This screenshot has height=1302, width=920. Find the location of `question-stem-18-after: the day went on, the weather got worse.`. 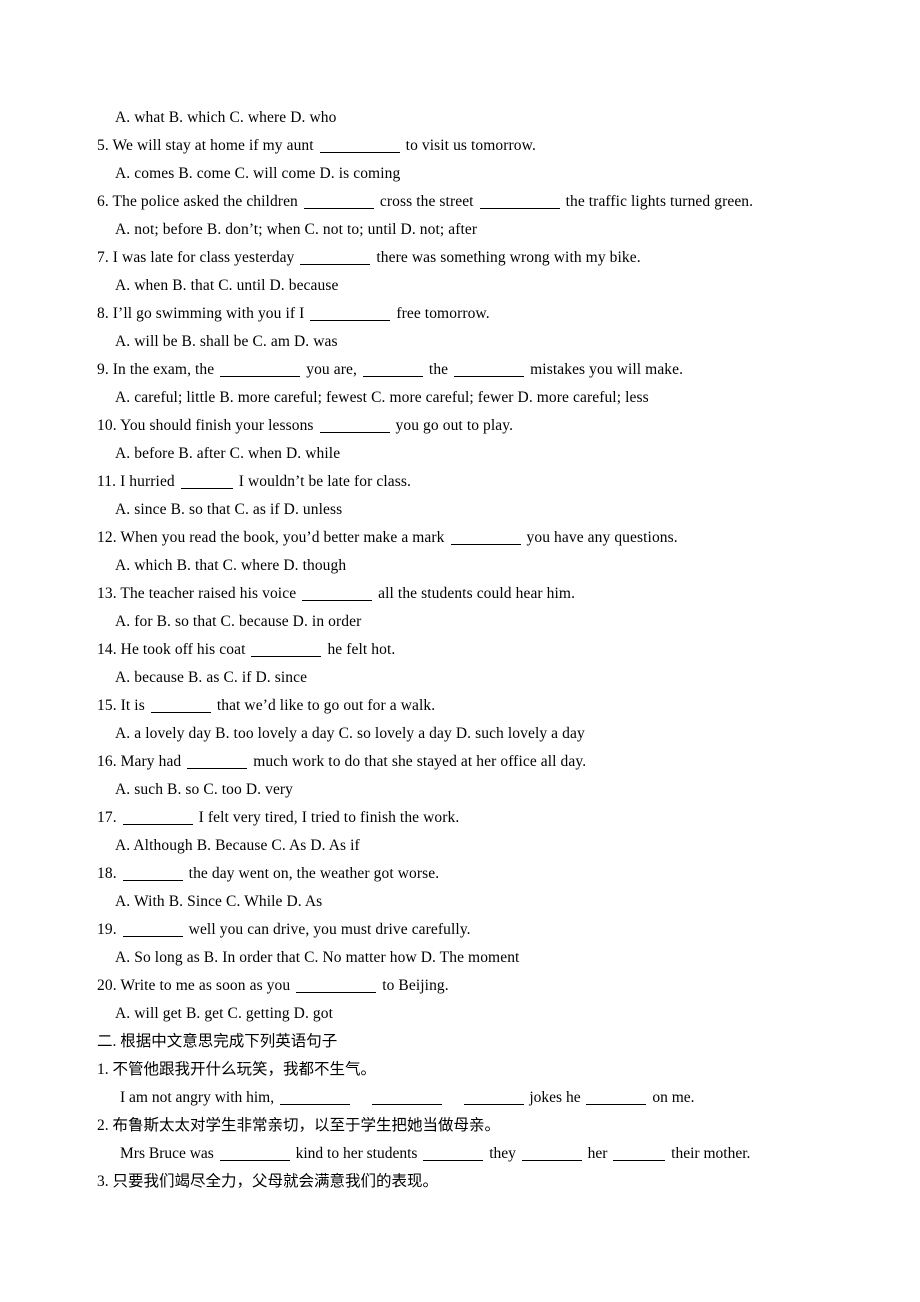

question-stem-18-after: the day went on, the weather got worse. is located at coordinates (314, 873).